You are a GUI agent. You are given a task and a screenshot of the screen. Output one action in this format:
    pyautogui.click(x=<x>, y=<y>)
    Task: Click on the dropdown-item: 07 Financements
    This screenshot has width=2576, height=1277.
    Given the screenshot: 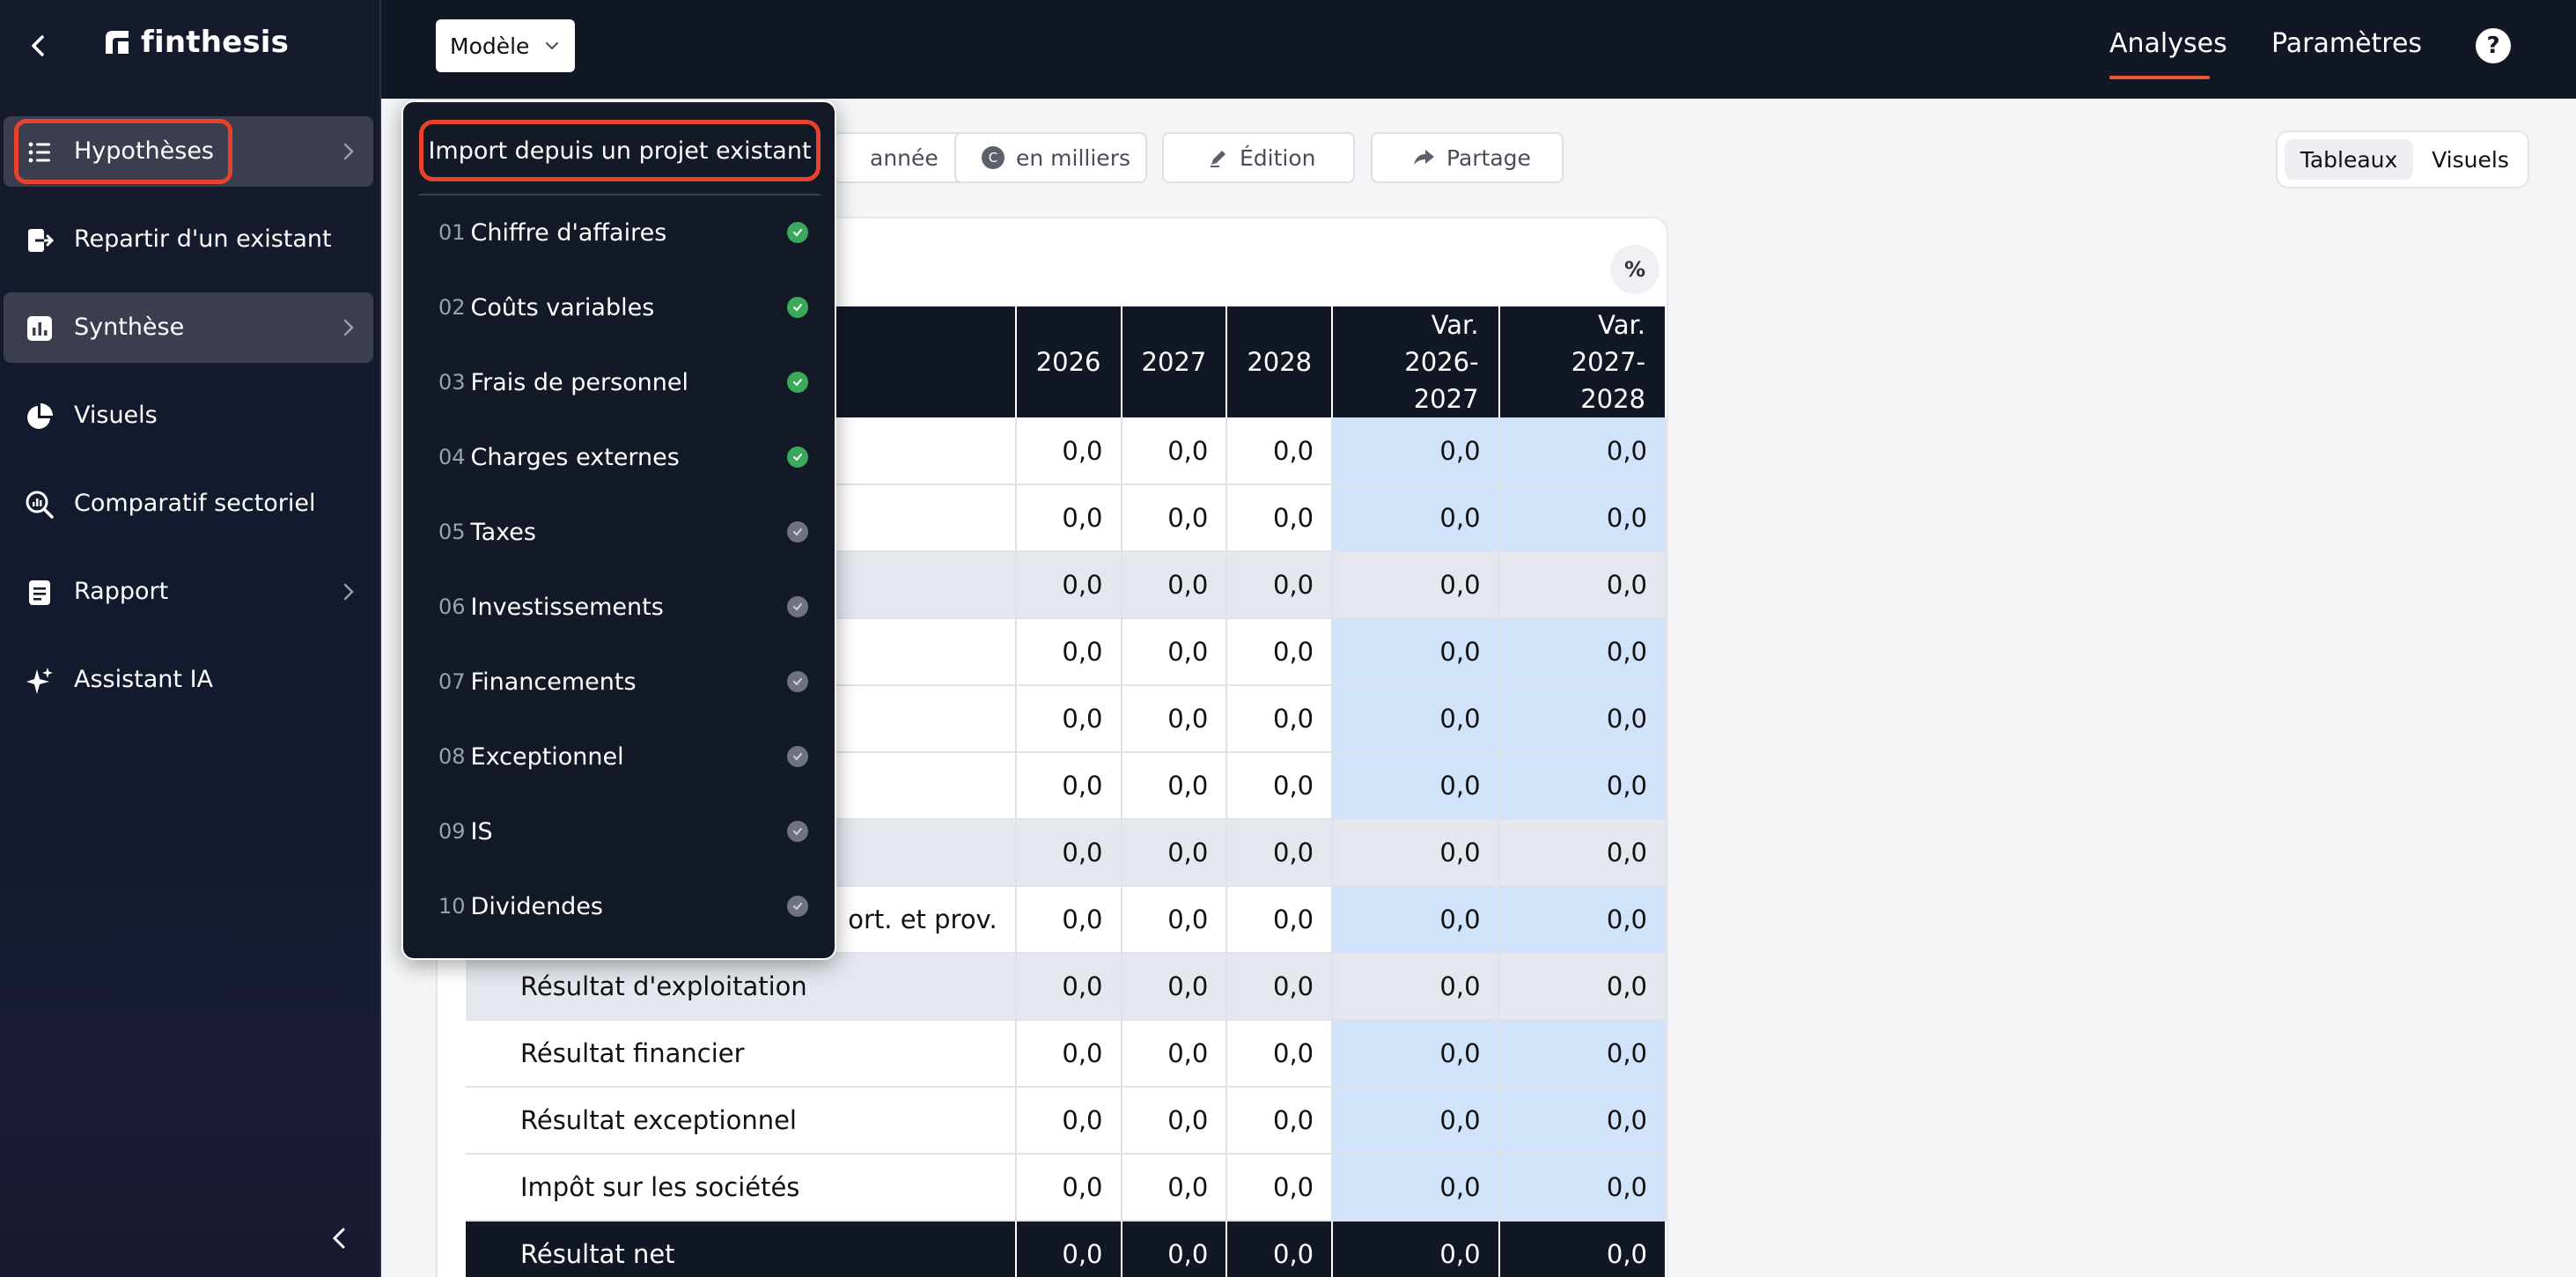 What is the action you would take?
    pyautogui.click(x=623, y=681)
    